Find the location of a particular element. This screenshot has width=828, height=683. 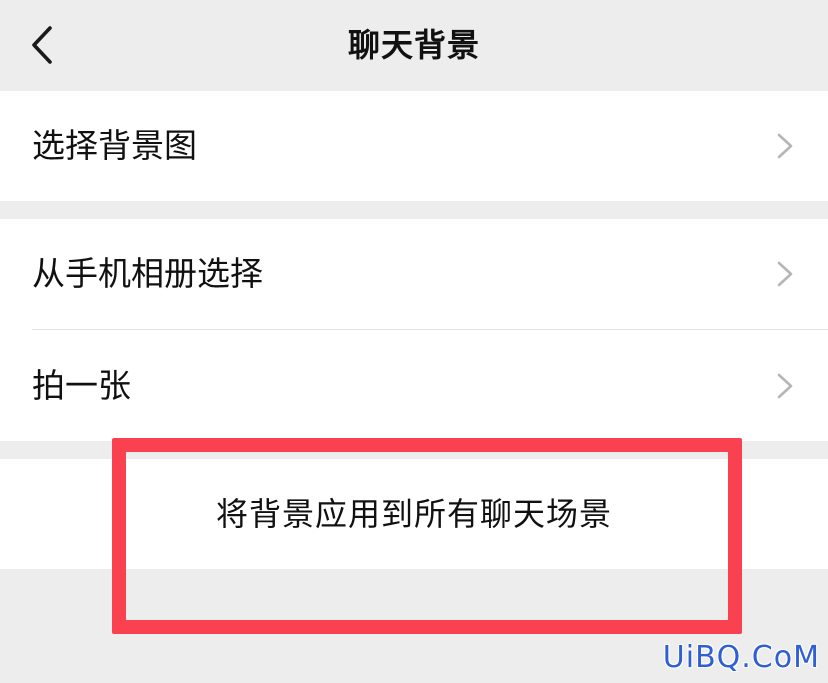

back-button is located at coordinates (47, 45).